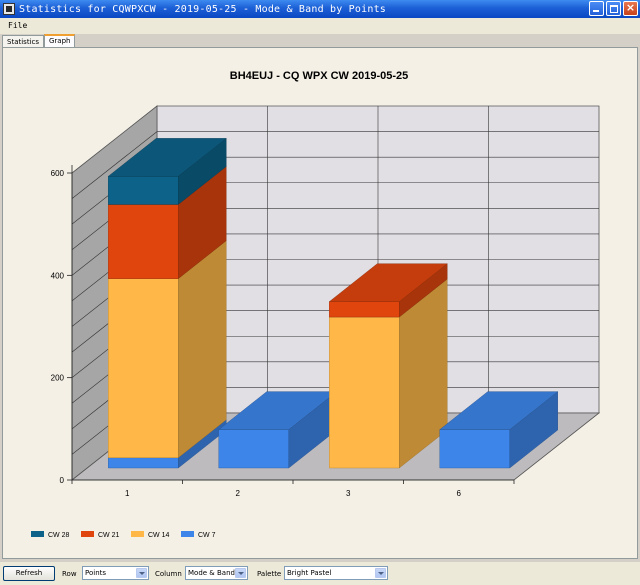 Image resolution: width=640 pixels, height=585 pixels. I want to click on legend-label: CW 14, so click(159, 535).